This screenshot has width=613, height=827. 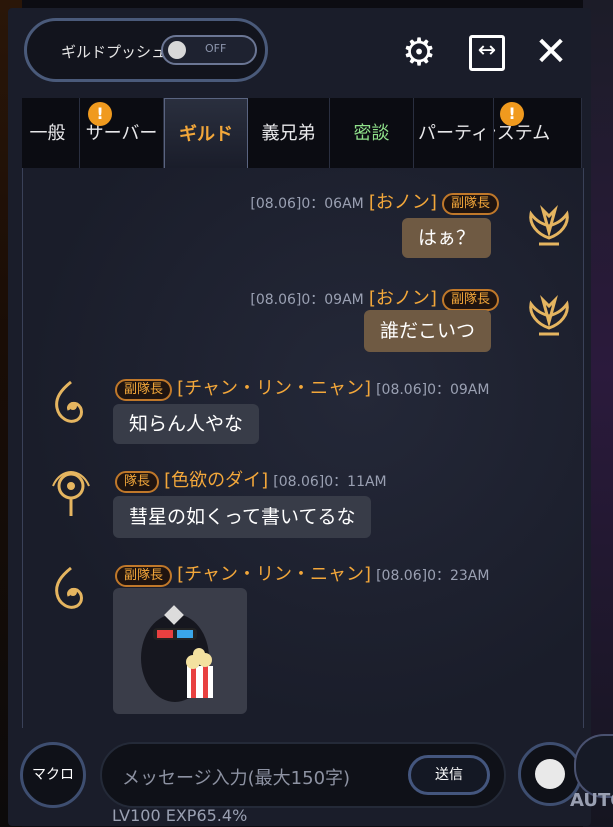 I want to click on tab-label: ギルド, so click(x=206, y=134).